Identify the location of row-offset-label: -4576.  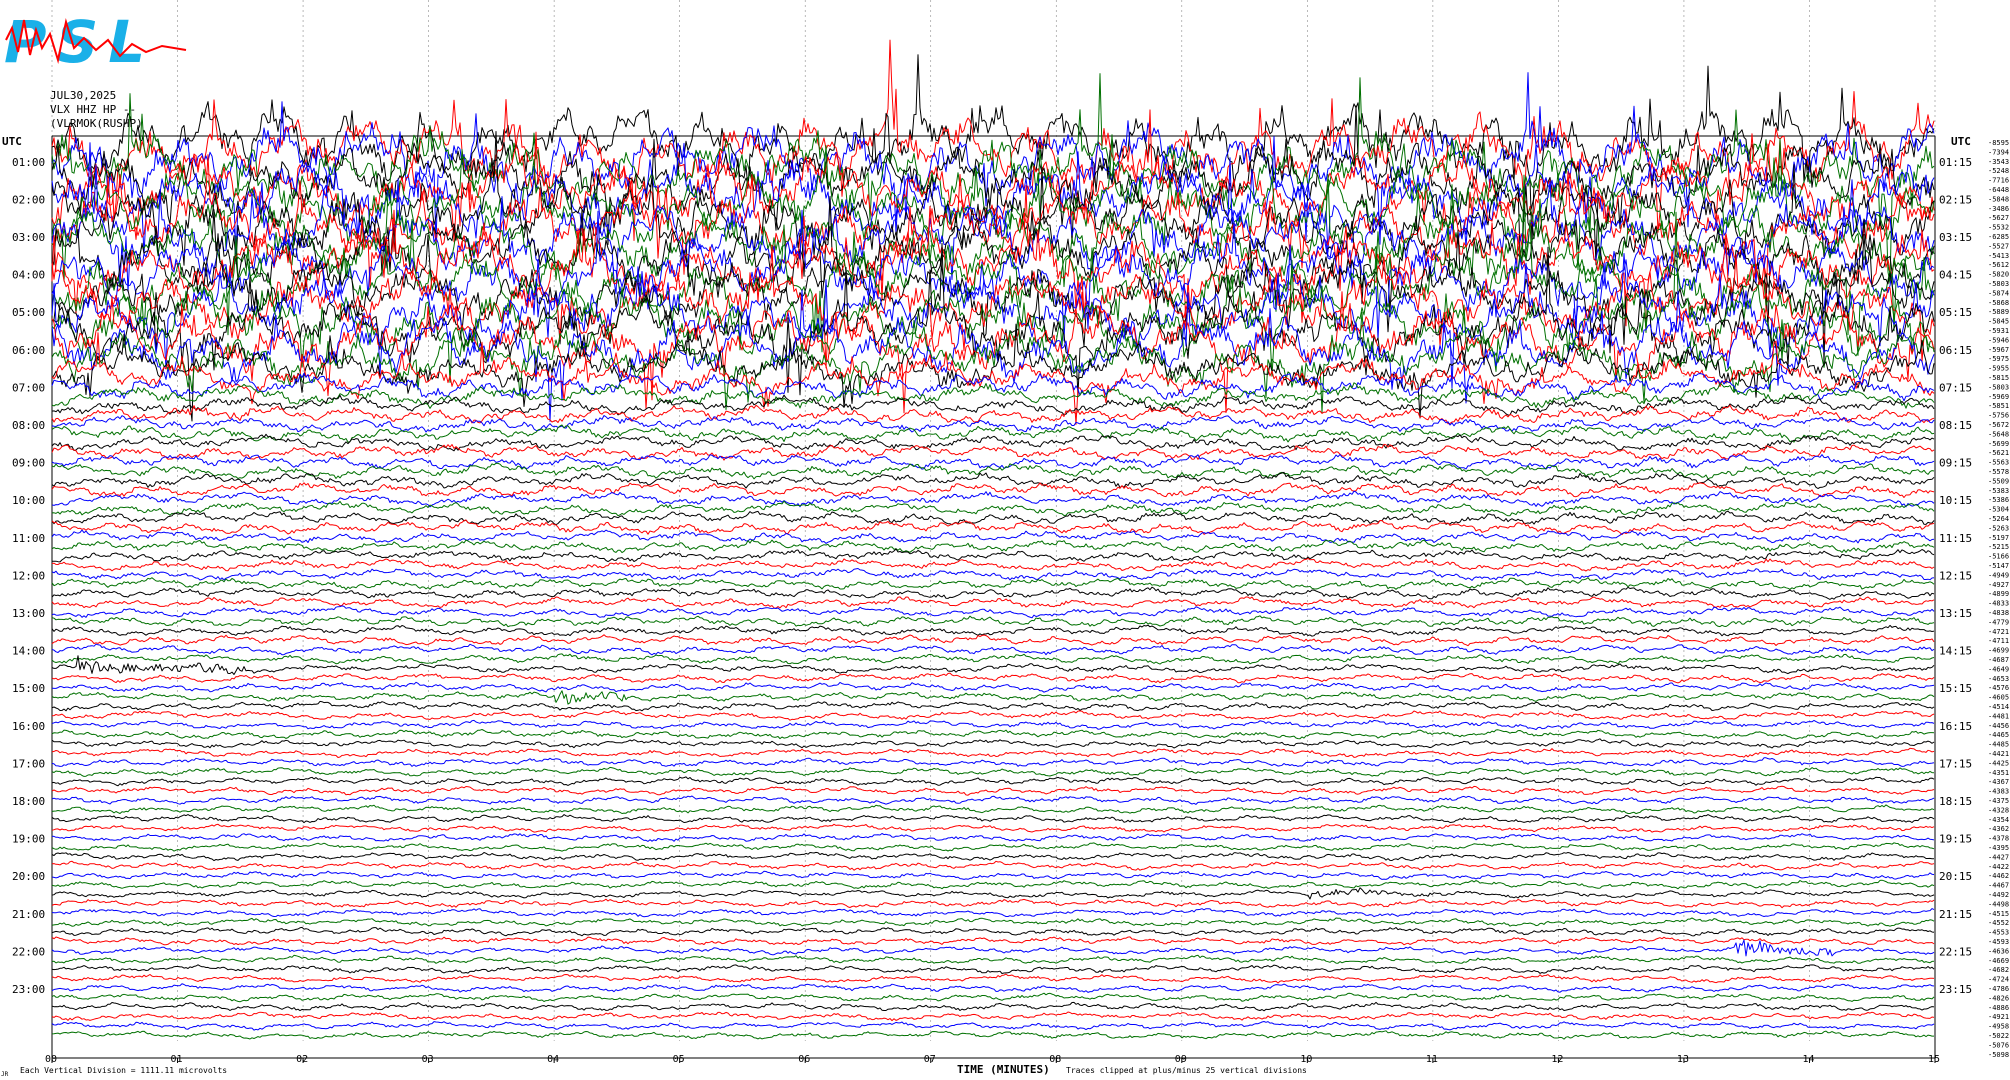
(1998, 688).